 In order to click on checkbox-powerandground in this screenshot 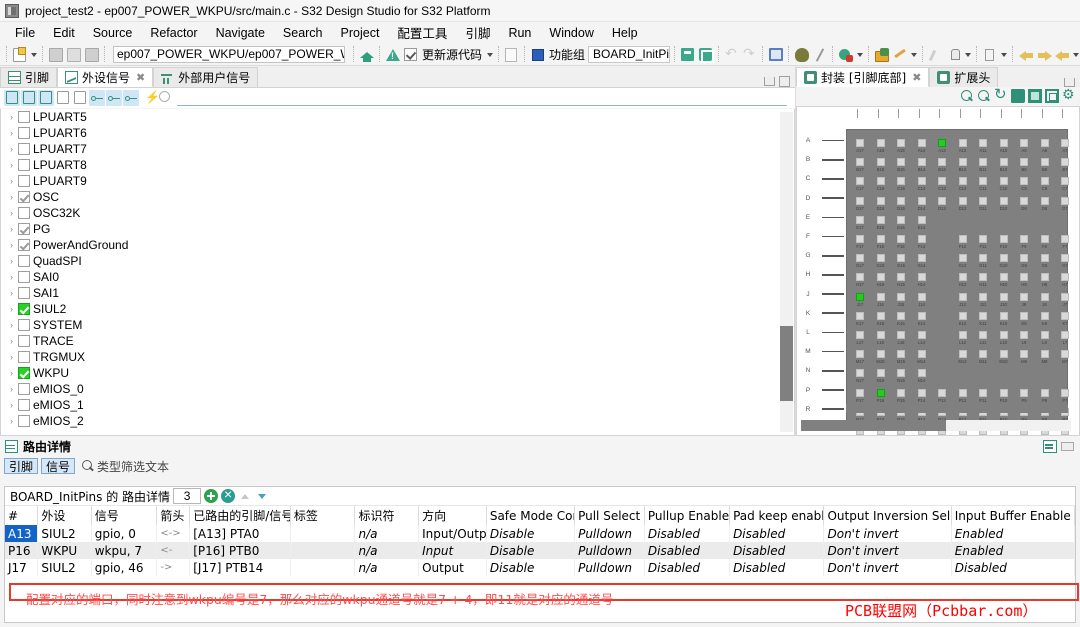, I will do `click(24, 245)`.